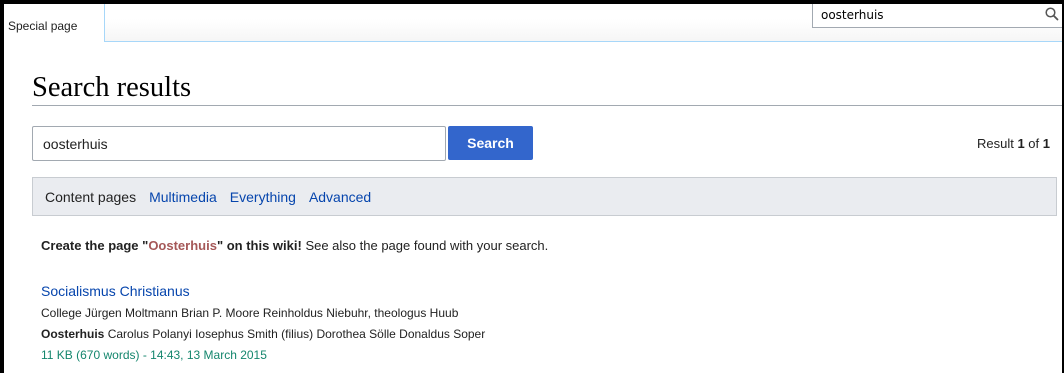 The height and width of the screenshot is (373, 1064). Describe the element at coordinates (1033, 143) in the screenshot. I see `result-count-of: of` at that location.